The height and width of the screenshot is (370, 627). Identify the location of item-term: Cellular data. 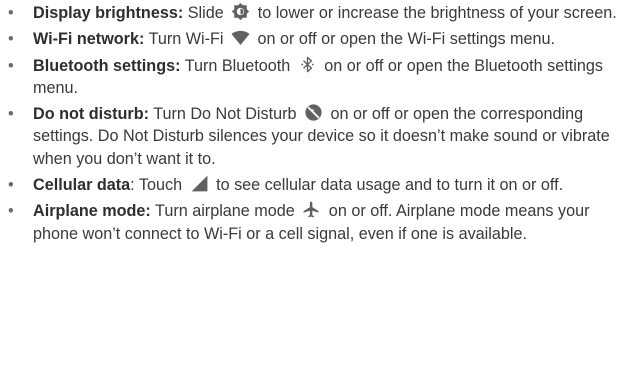
(82, 185).